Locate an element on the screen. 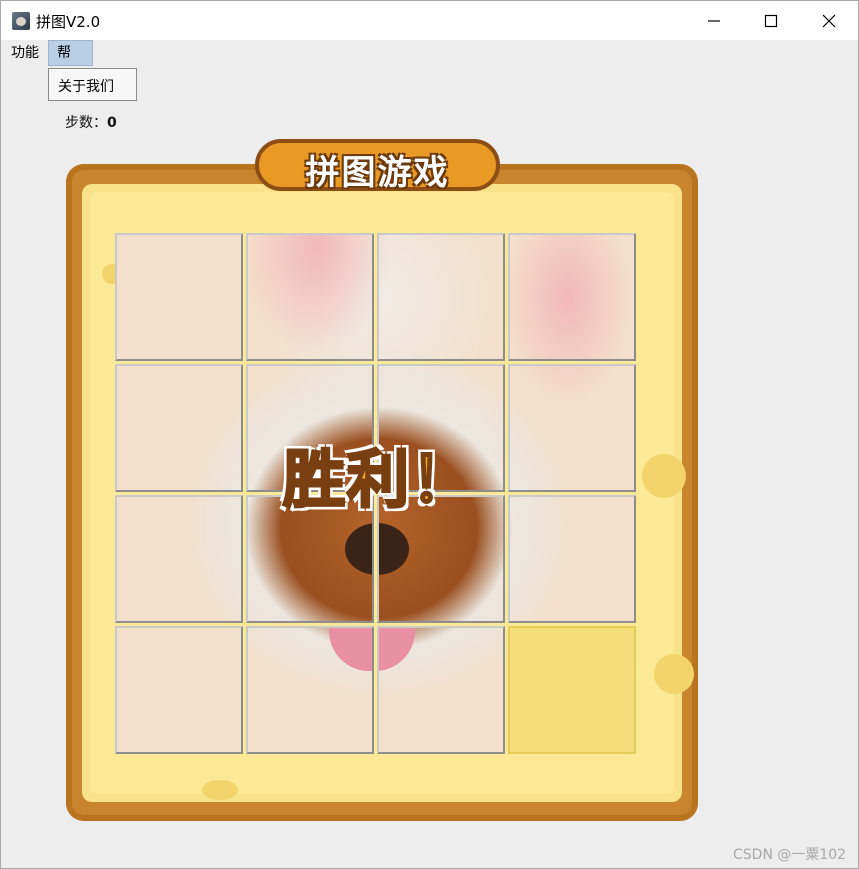 This screenshot has height=869, width=859. help-dropdown: 关于我们 is located at coordinates (92, 84).